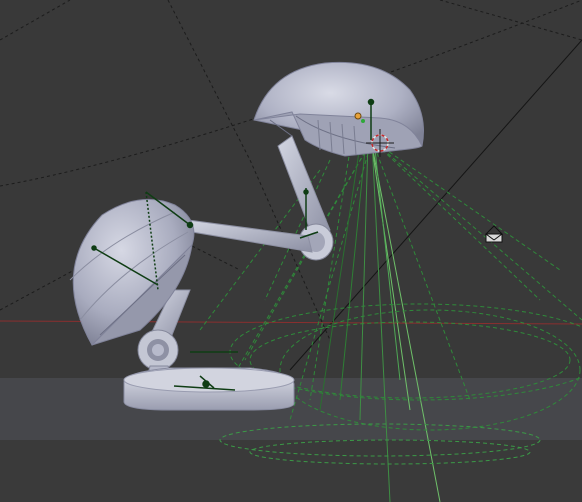 Image resolution: width=582 pixels, height=502 pixels. I want to click on light-origin-point, so click(363, 121).